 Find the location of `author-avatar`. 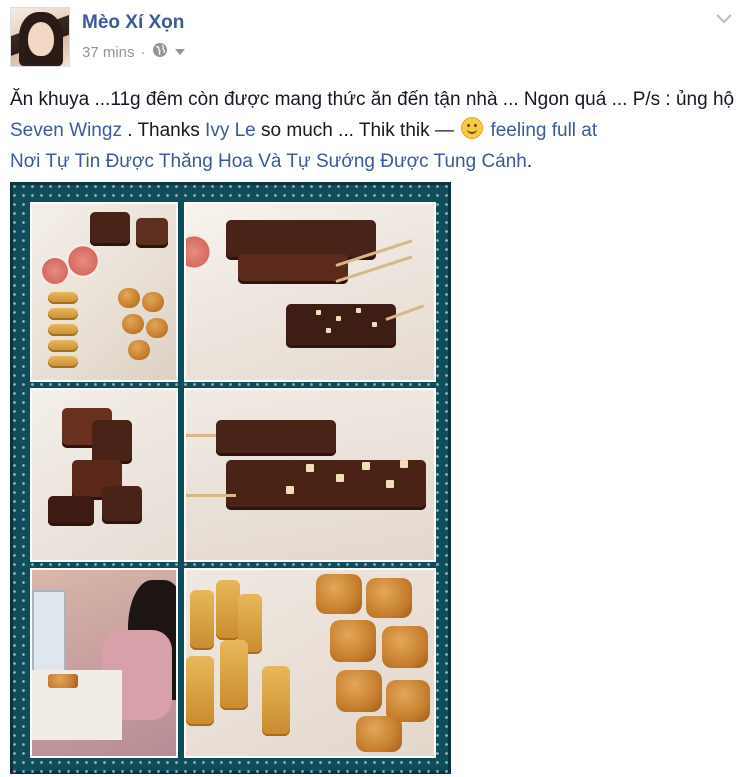

author-avatar is located at coordinates (40, 37).